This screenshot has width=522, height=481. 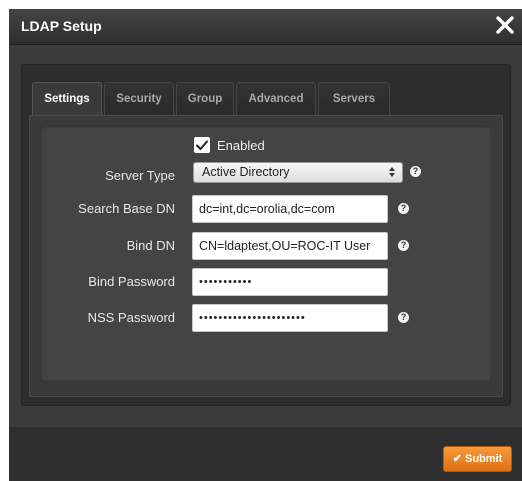 I want to click on server-type-label: Server Type, so click(x=140, y=175).